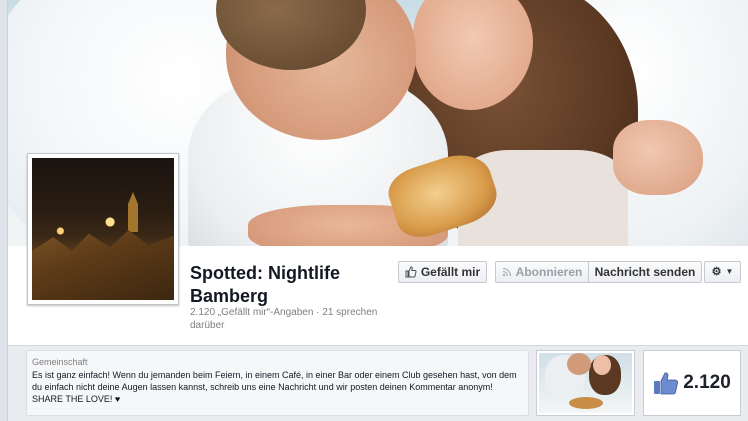 The height and width of the screenshot is (421, 748). Describe the element at coordinates (579, 364) in the screenshot. I see `thumb-man-head` at that location.